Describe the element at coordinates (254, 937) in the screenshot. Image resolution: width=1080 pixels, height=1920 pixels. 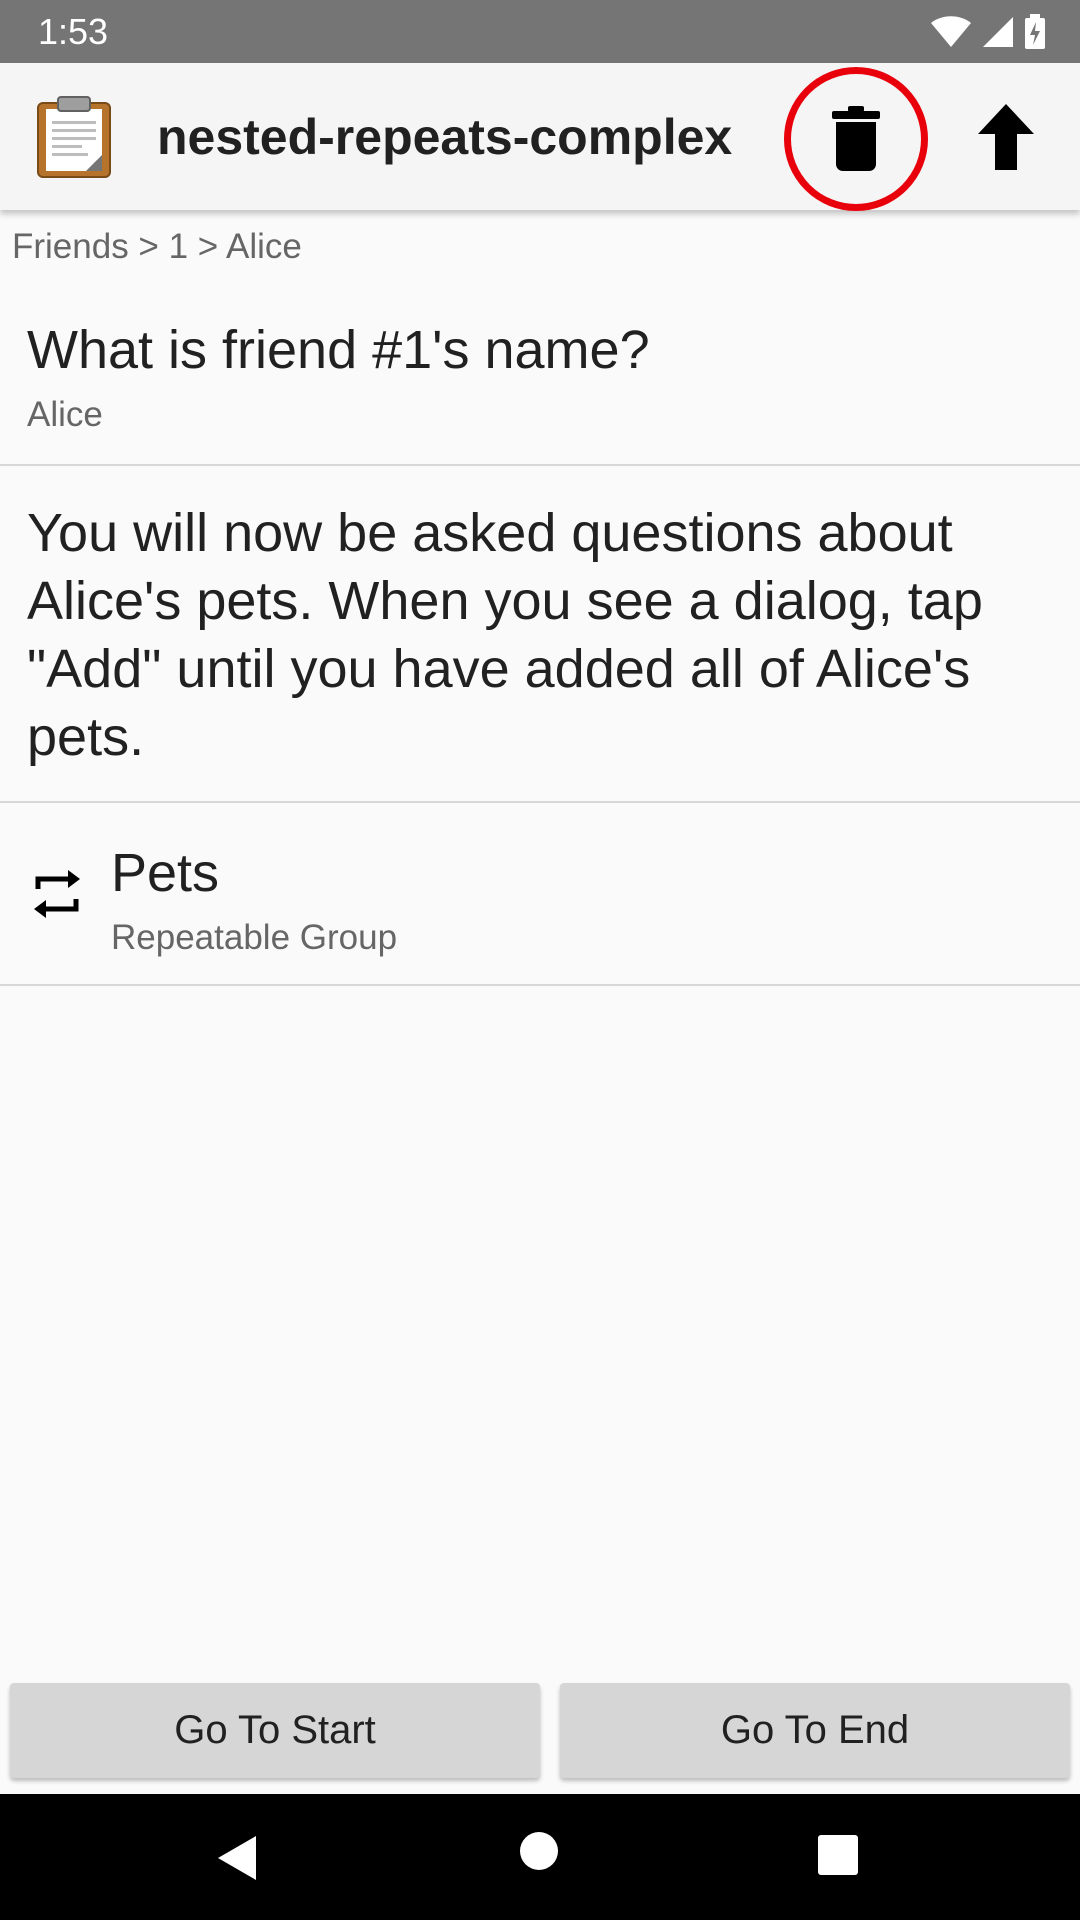
I see `group-subtitle: Repeatable Group` at that location.